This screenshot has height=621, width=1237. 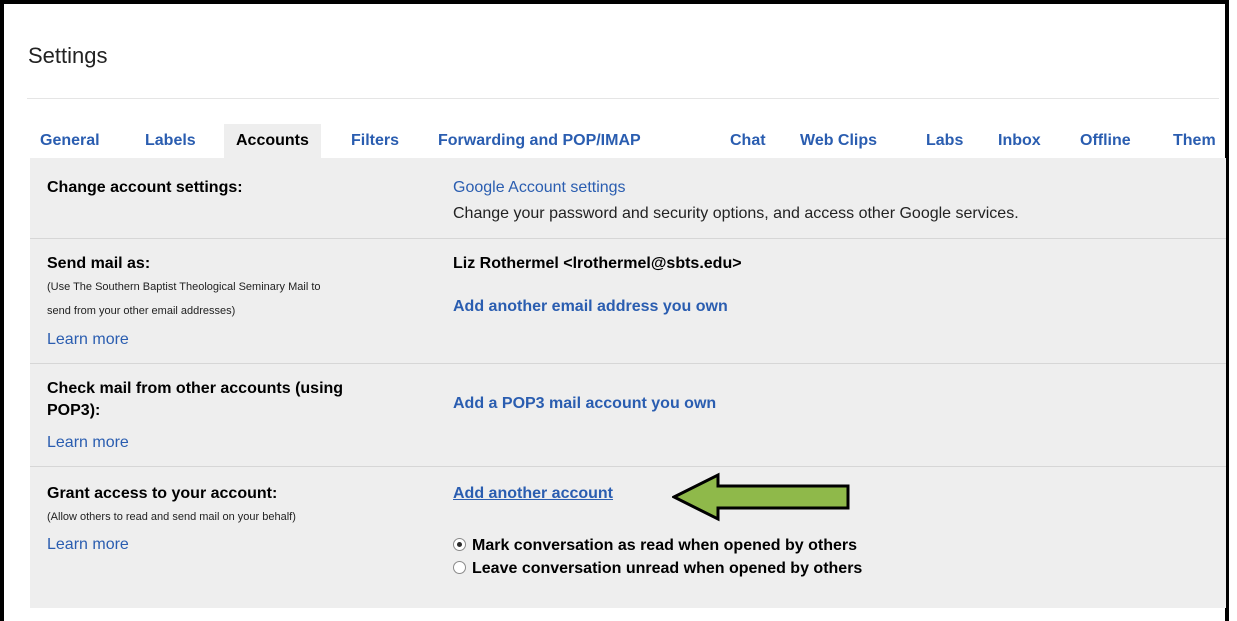 I want to click on google-account-settings-link: Google Account settings, so click(x=539, y=188).